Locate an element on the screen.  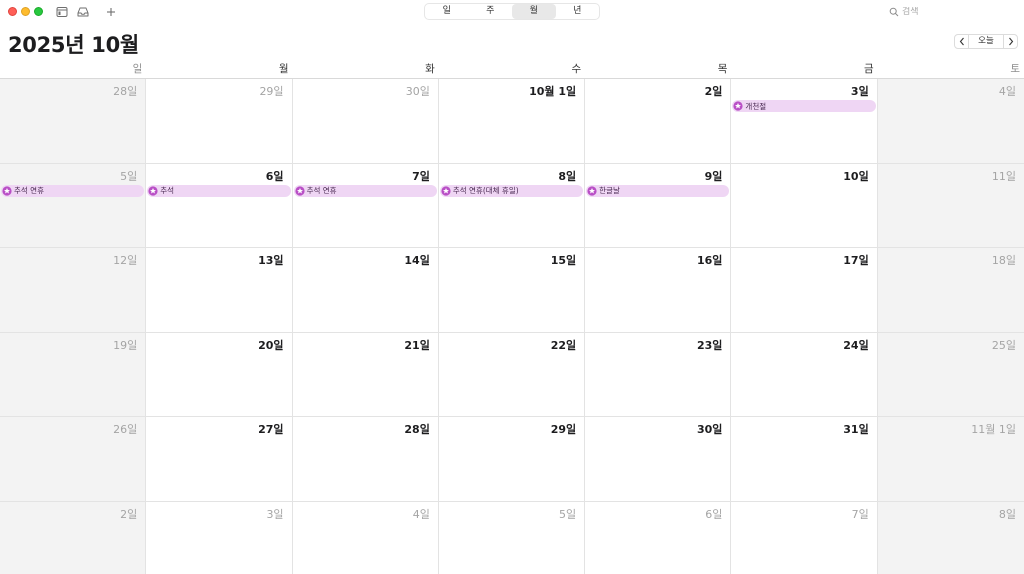
day-cell: 10일 is located at coordinates (804, 205).